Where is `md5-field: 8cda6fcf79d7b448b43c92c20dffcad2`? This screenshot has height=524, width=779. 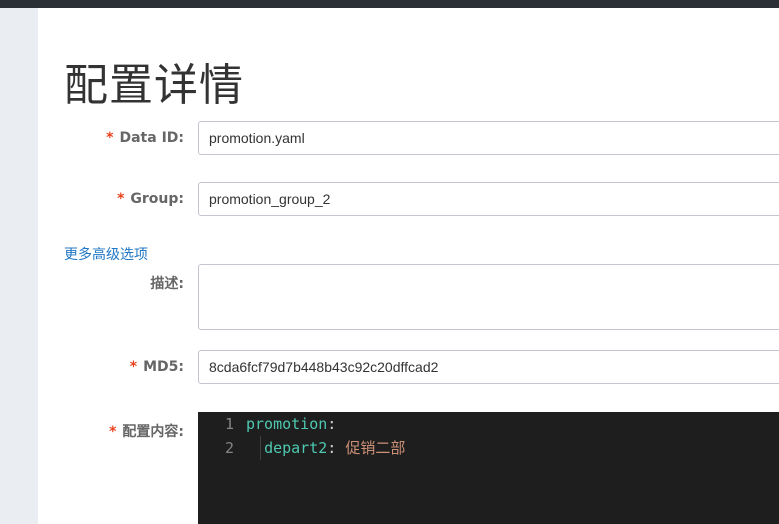 md5-field: 8cda6fcf79d7b448b43c92c20dffcad2 is located at coordinates (488, 367).